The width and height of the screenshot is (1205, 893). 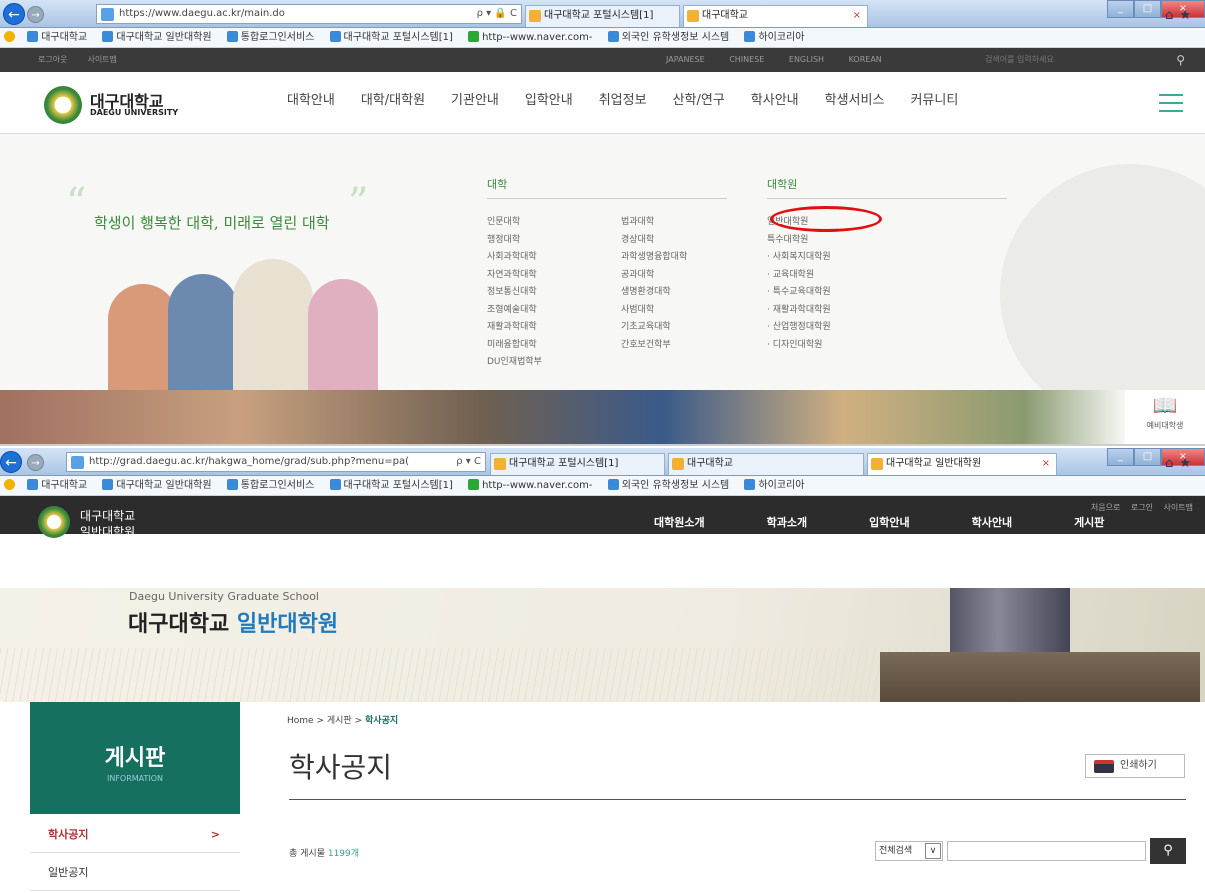 What do you see at coordinates (746, 59) in the screenshot?
I see `lang-chinese: CHINESE` at bounding box center [746, 59].